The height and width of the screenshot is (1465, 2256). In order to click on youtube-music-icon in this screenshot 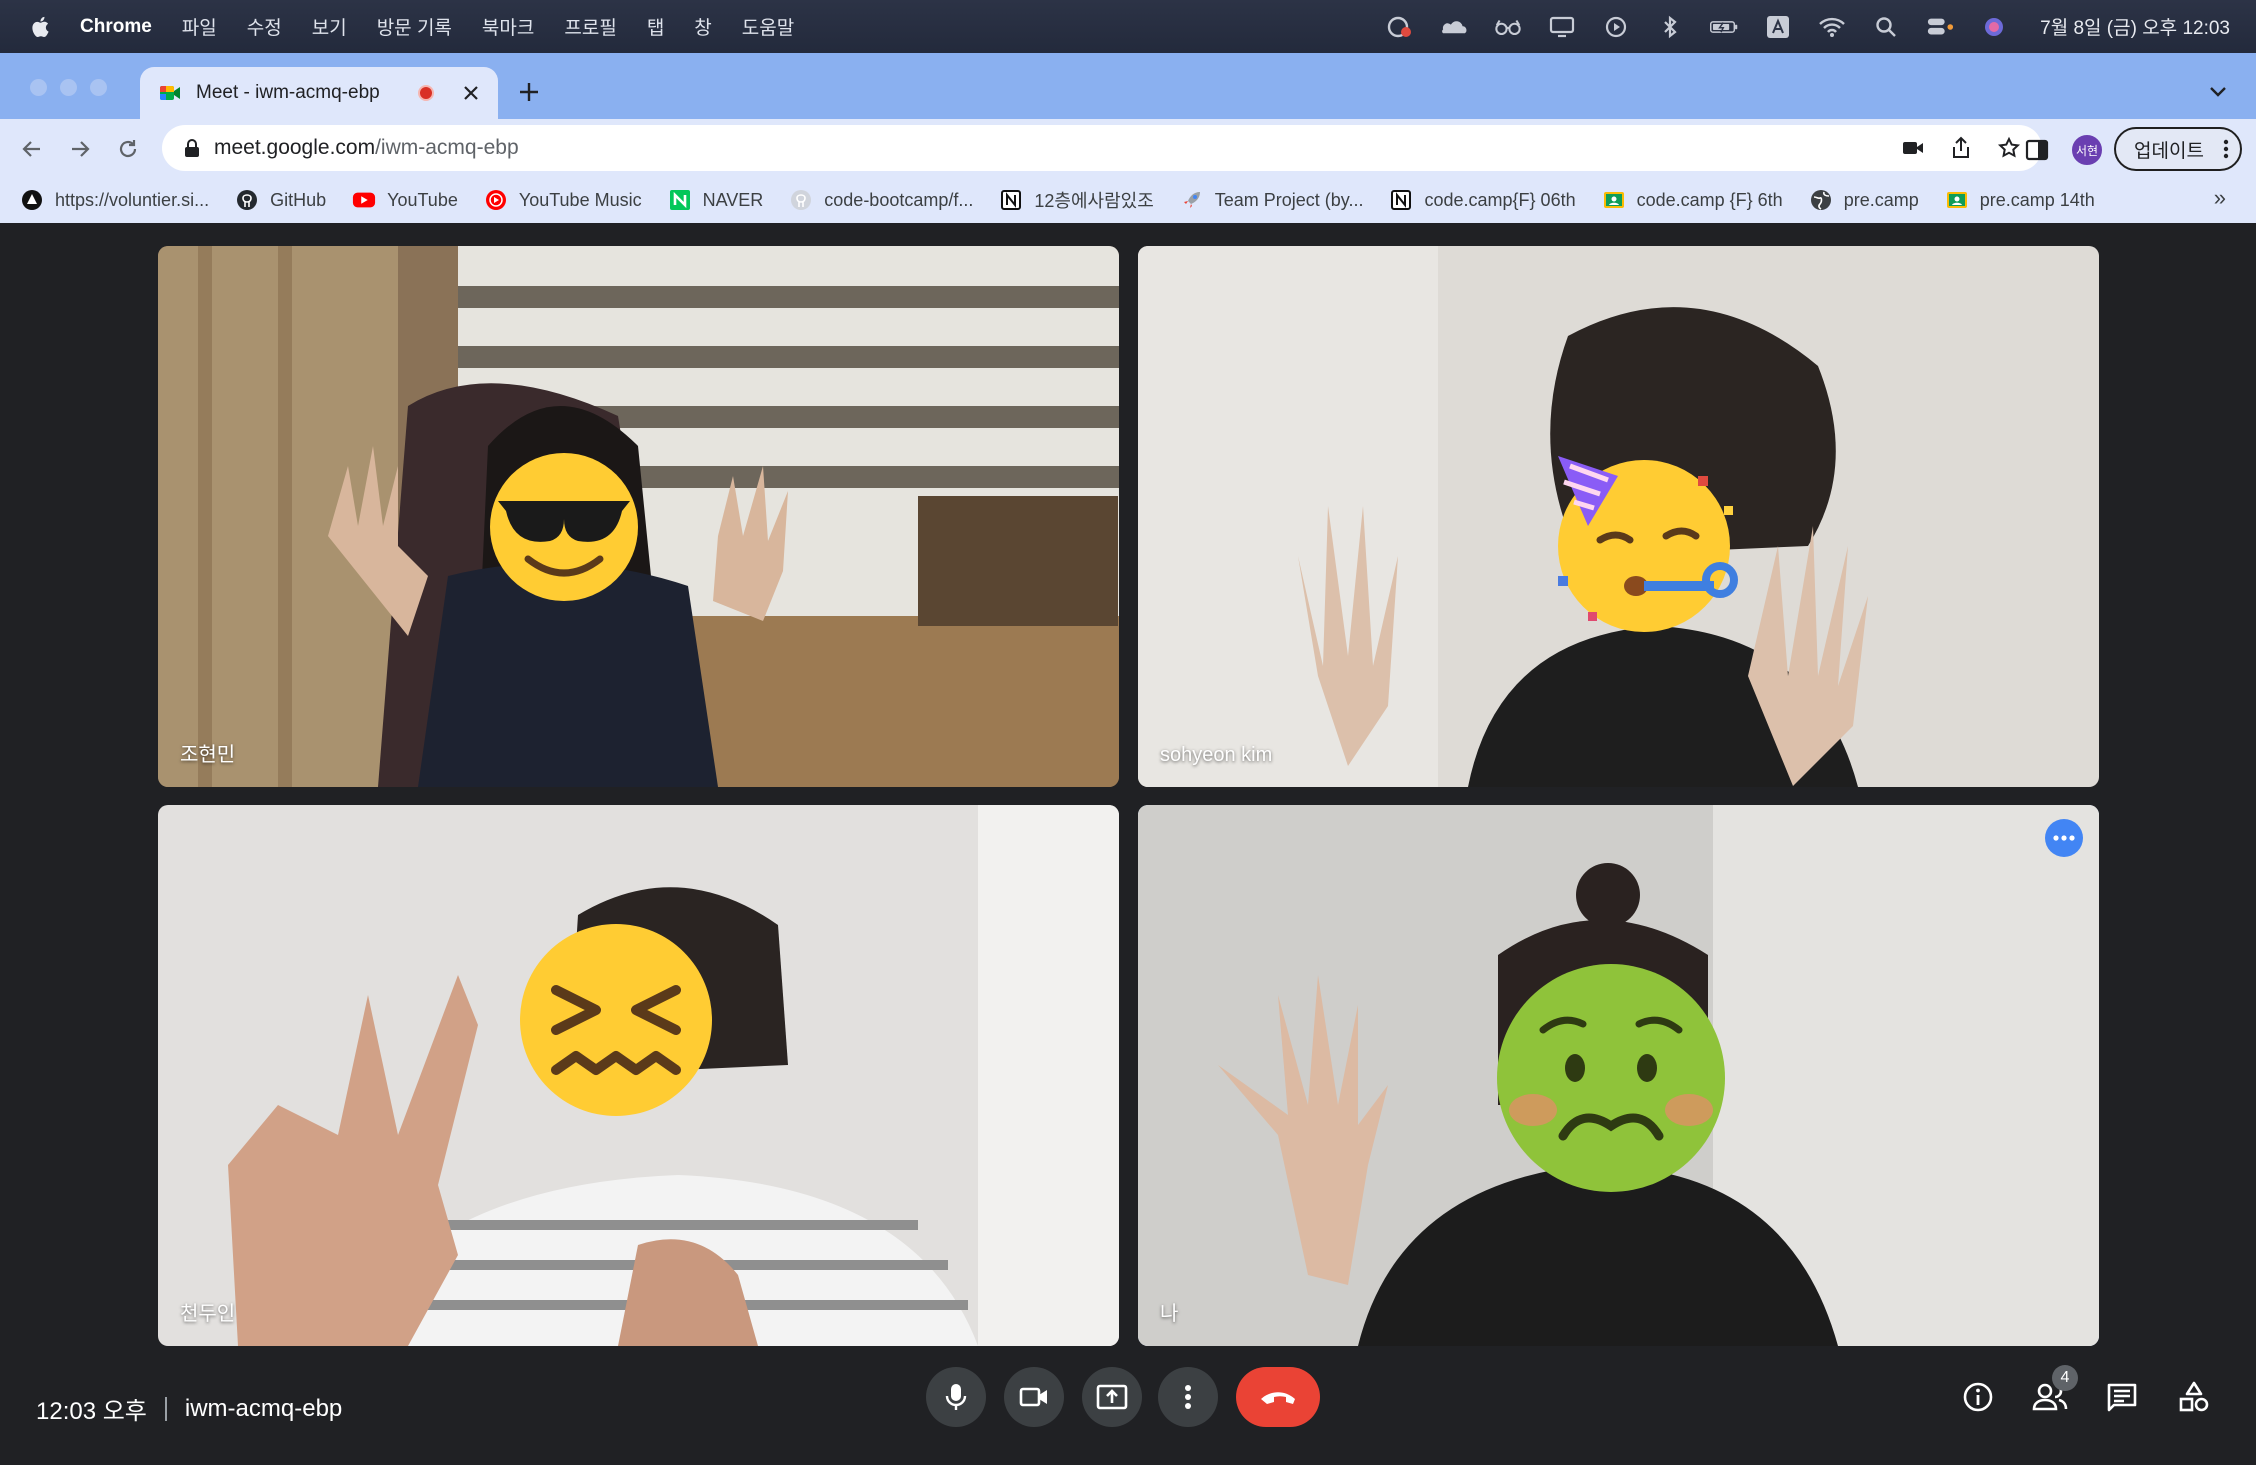, I will do `click(496, 200)`.